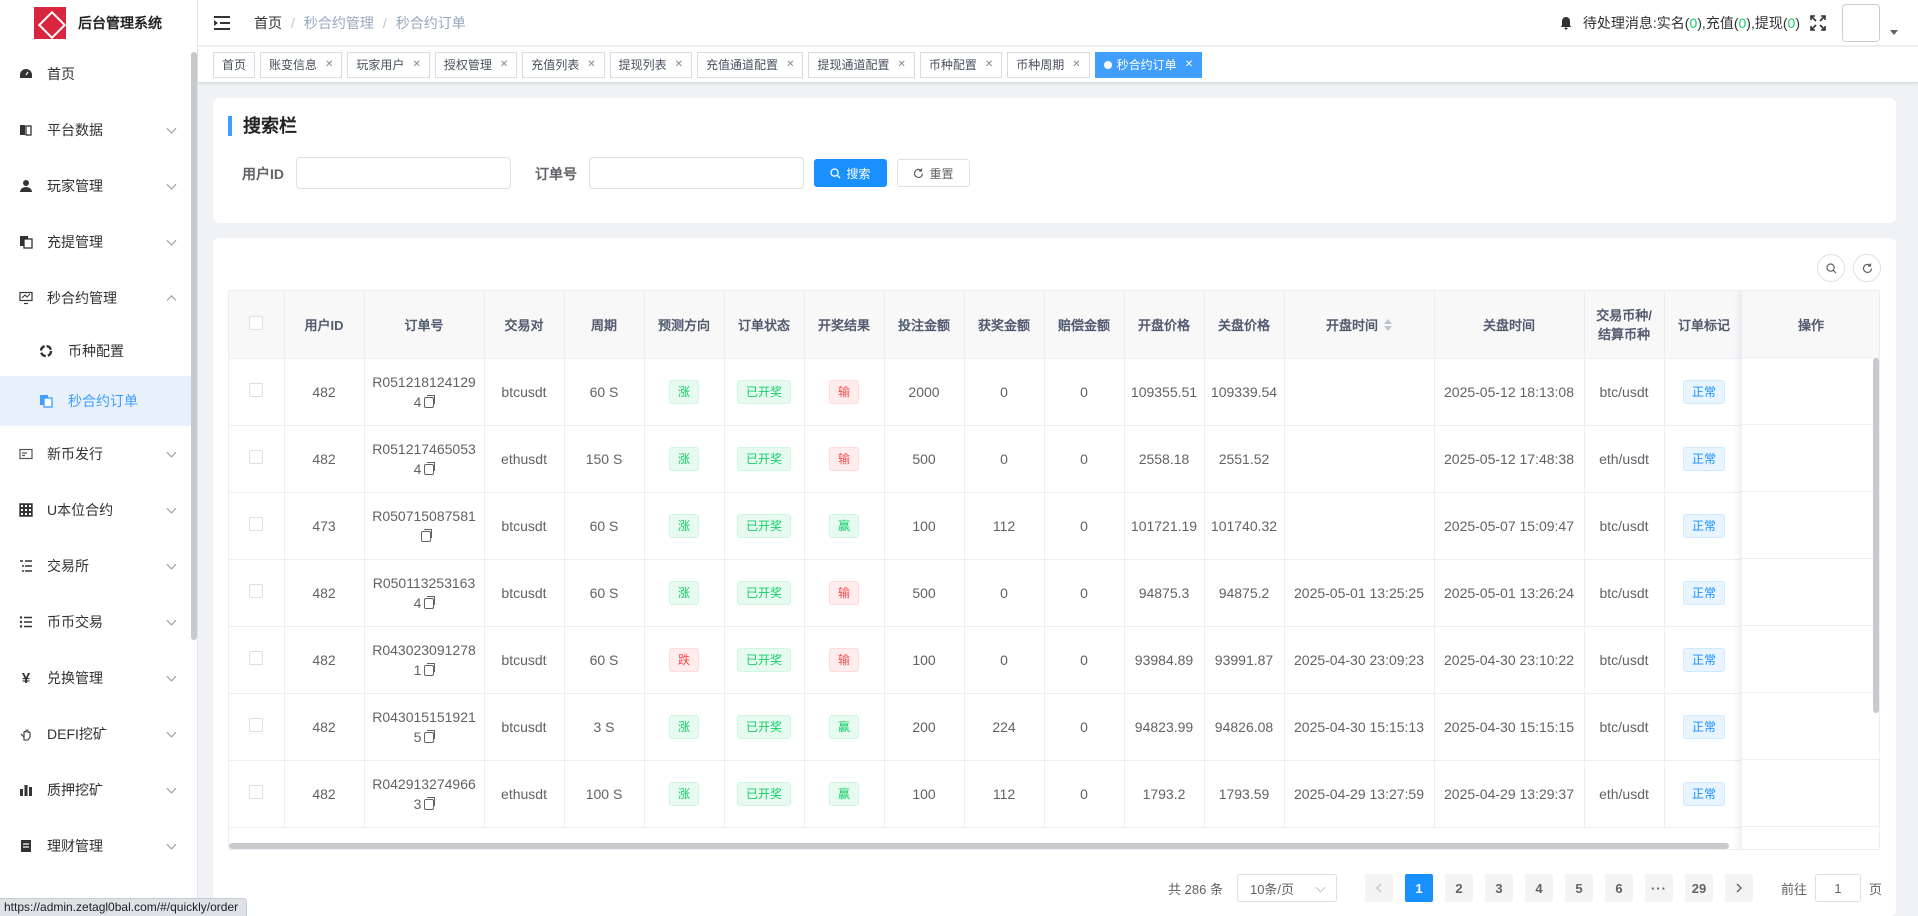 The width and height of the screenshot is (1918, 916). I want to click on sidebar-item-wallet: 理财管理, so click(98, 846).